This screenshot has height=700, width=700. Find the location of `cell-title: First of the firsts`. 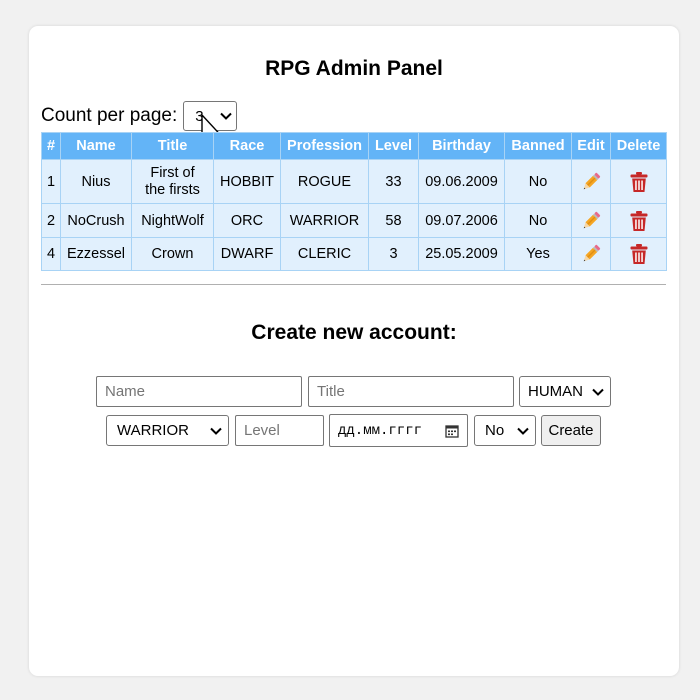

cell-title: First of the firsts is located at coordinates (172, 181).